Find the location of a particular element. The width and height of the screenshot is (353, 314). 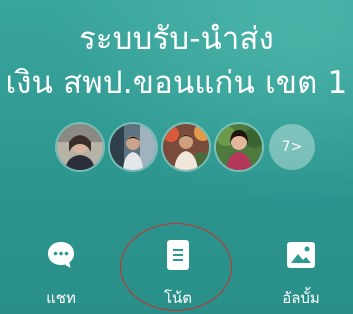

chat-button: แชท is located at coordinates (61, 275).